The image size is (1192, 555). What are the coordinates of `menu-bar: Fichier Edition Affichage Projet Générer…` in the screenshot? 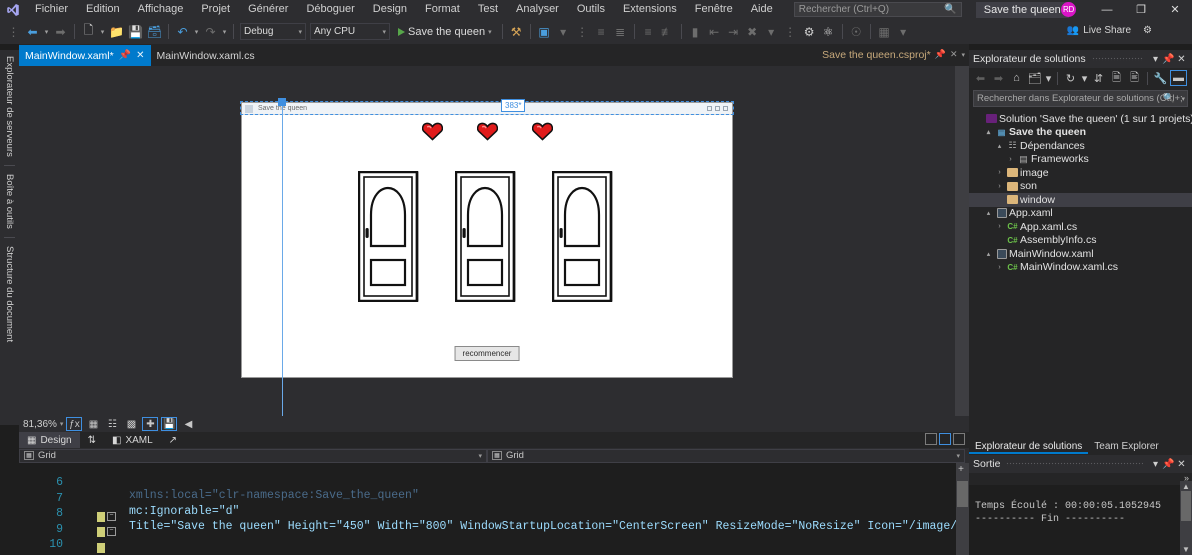 It's located at (404, 9).